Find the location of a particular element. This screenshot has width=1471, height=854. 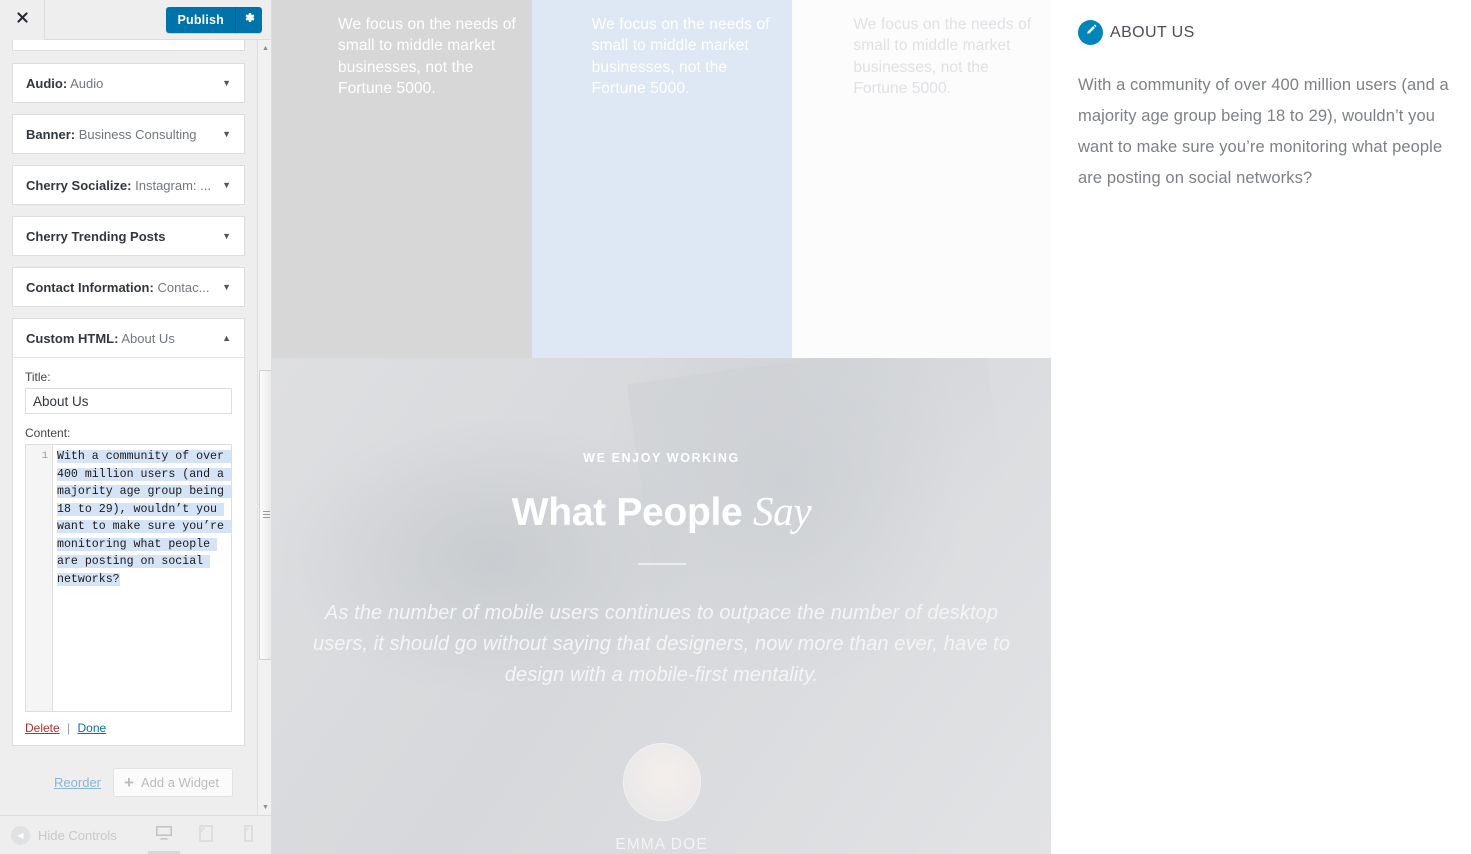

pencil-glyph-icon is located at coordinates (1090, 33).